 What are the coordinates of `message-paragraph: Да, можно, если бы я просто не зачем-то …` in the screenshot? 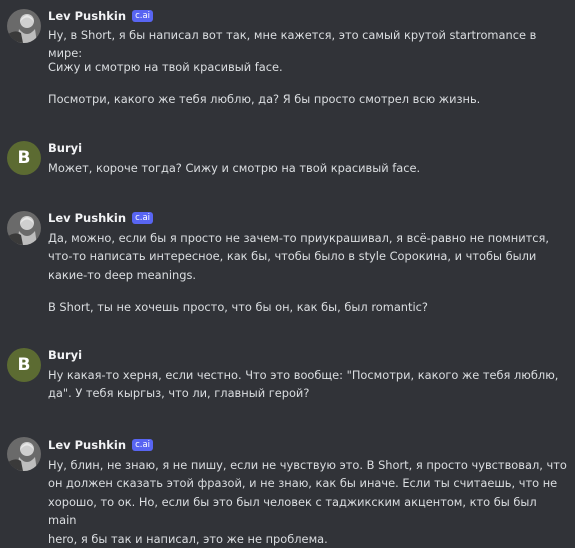 It's located at (298, 256).